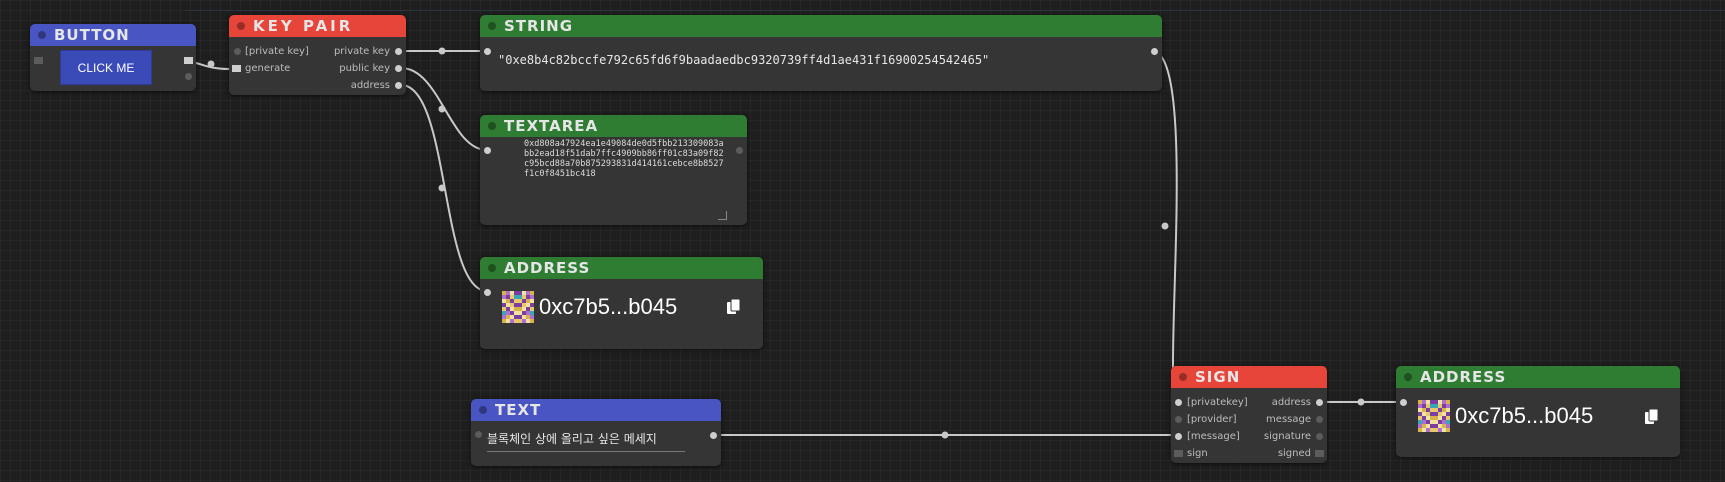 Image resolution: width=1725 pixels, height=482 pixels. I want to click on output-label-public-key: public key, so click(364, 68).